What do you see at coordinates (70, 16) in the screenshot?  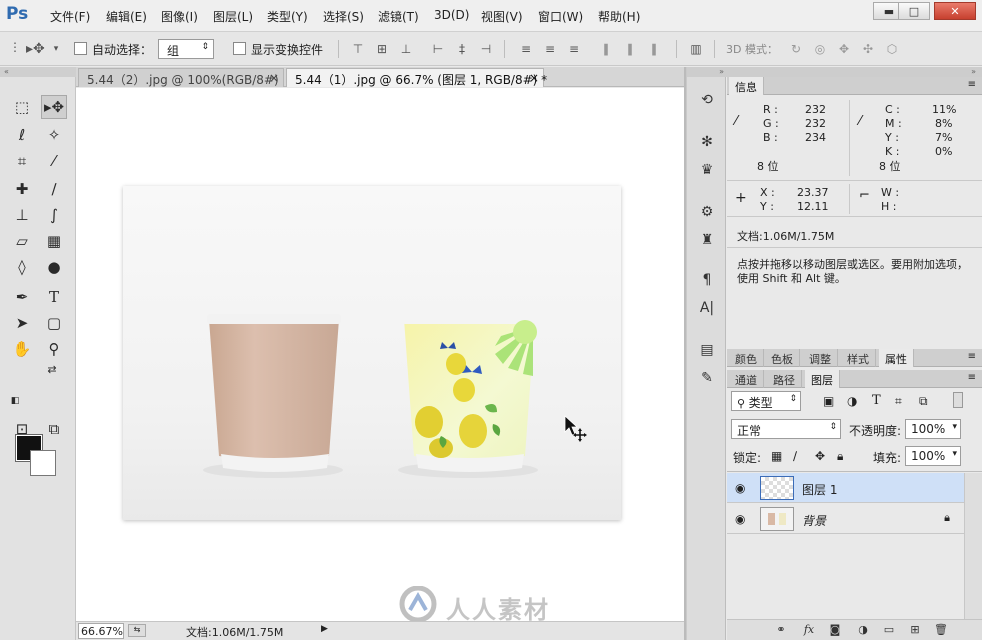 I see `menu-file: 文件(F)` at bounding box center [70, 16].